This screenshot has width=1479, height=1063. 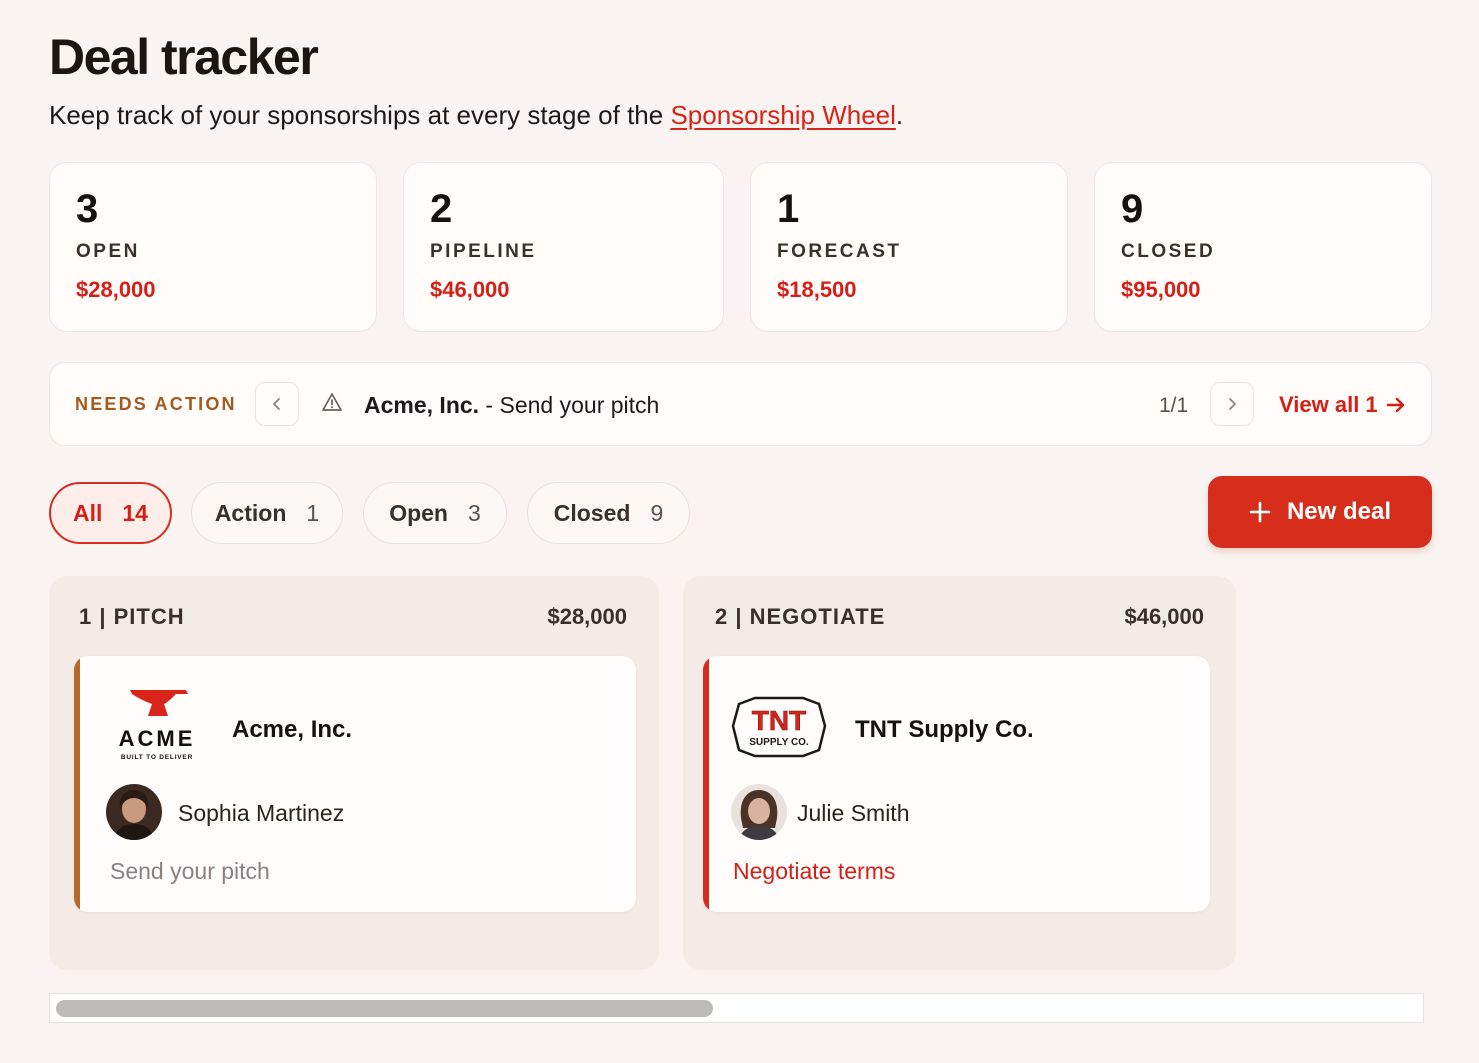 What do you see at coordinates (563, 247) in the screenshot?
I see `stat-card-pipeline: 2 PIPELINE $46,000` at bounding box center [563, 247].